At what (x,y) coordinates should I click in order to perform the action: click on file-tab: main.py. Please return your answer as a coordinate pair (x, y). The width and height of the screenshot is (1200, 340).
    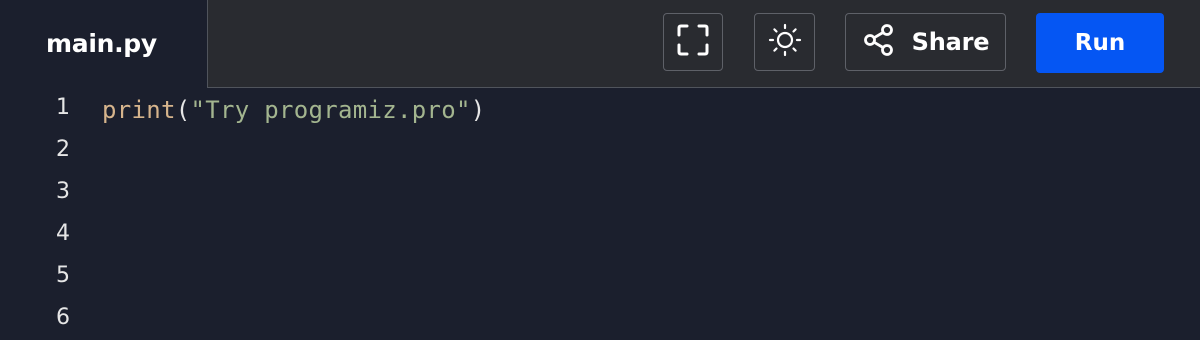
    Looking at the image, I should click on (103, 44).